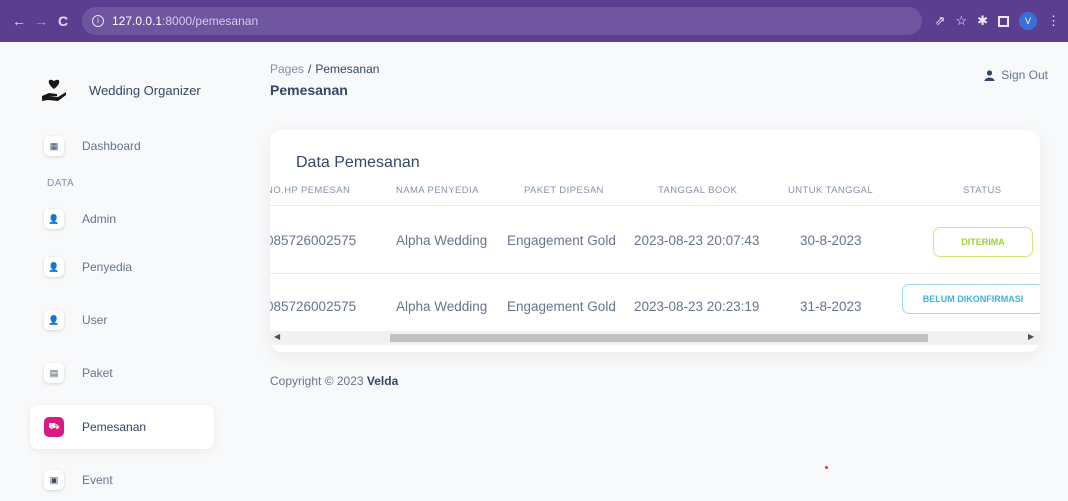 The width and height of the screenshot is (1068, 501). Describe the element at coordinates (1053, 21) in the screenshot. I see `menu-kebab-icon: ⋮` at that location.